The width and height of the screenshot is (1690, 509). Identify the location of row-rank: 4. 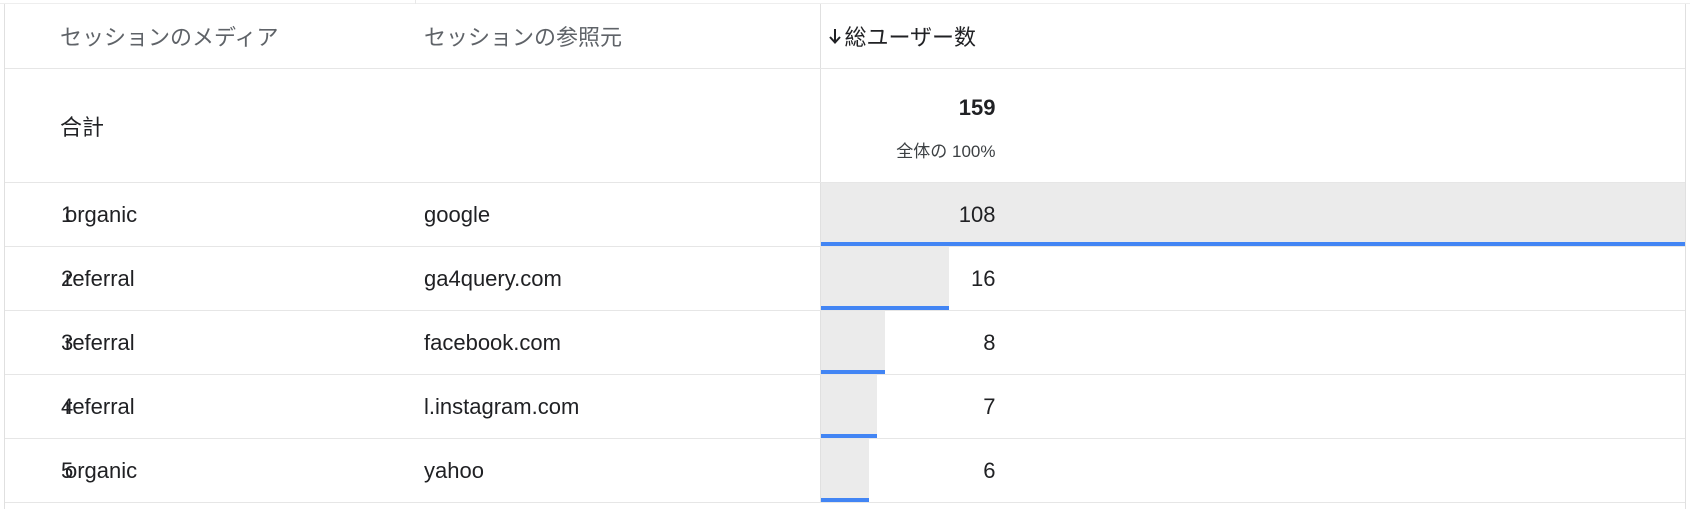
(39, 406).